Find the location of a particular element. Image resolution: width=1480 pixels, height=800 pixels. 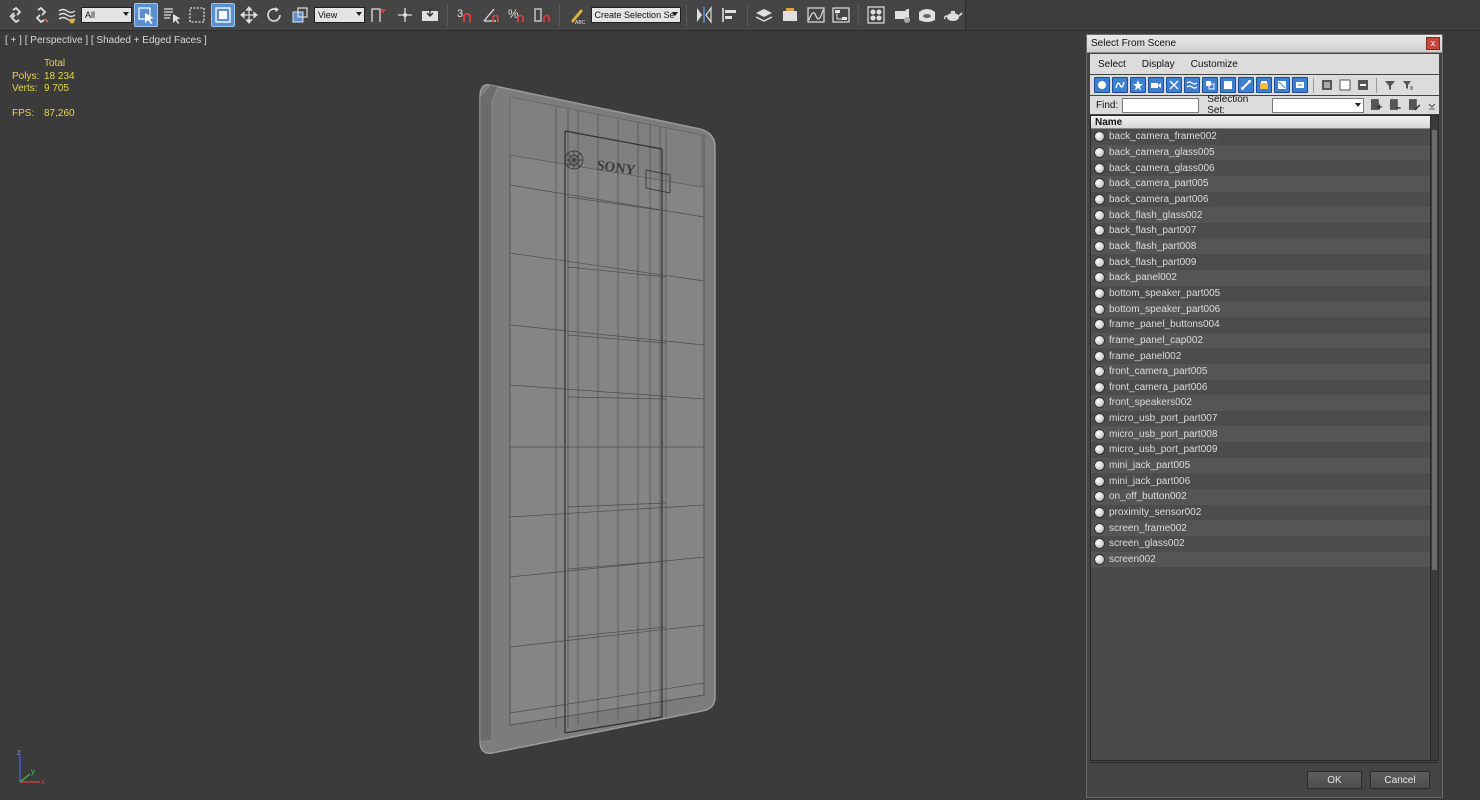

link-icon is located at coordinates (16, 15).